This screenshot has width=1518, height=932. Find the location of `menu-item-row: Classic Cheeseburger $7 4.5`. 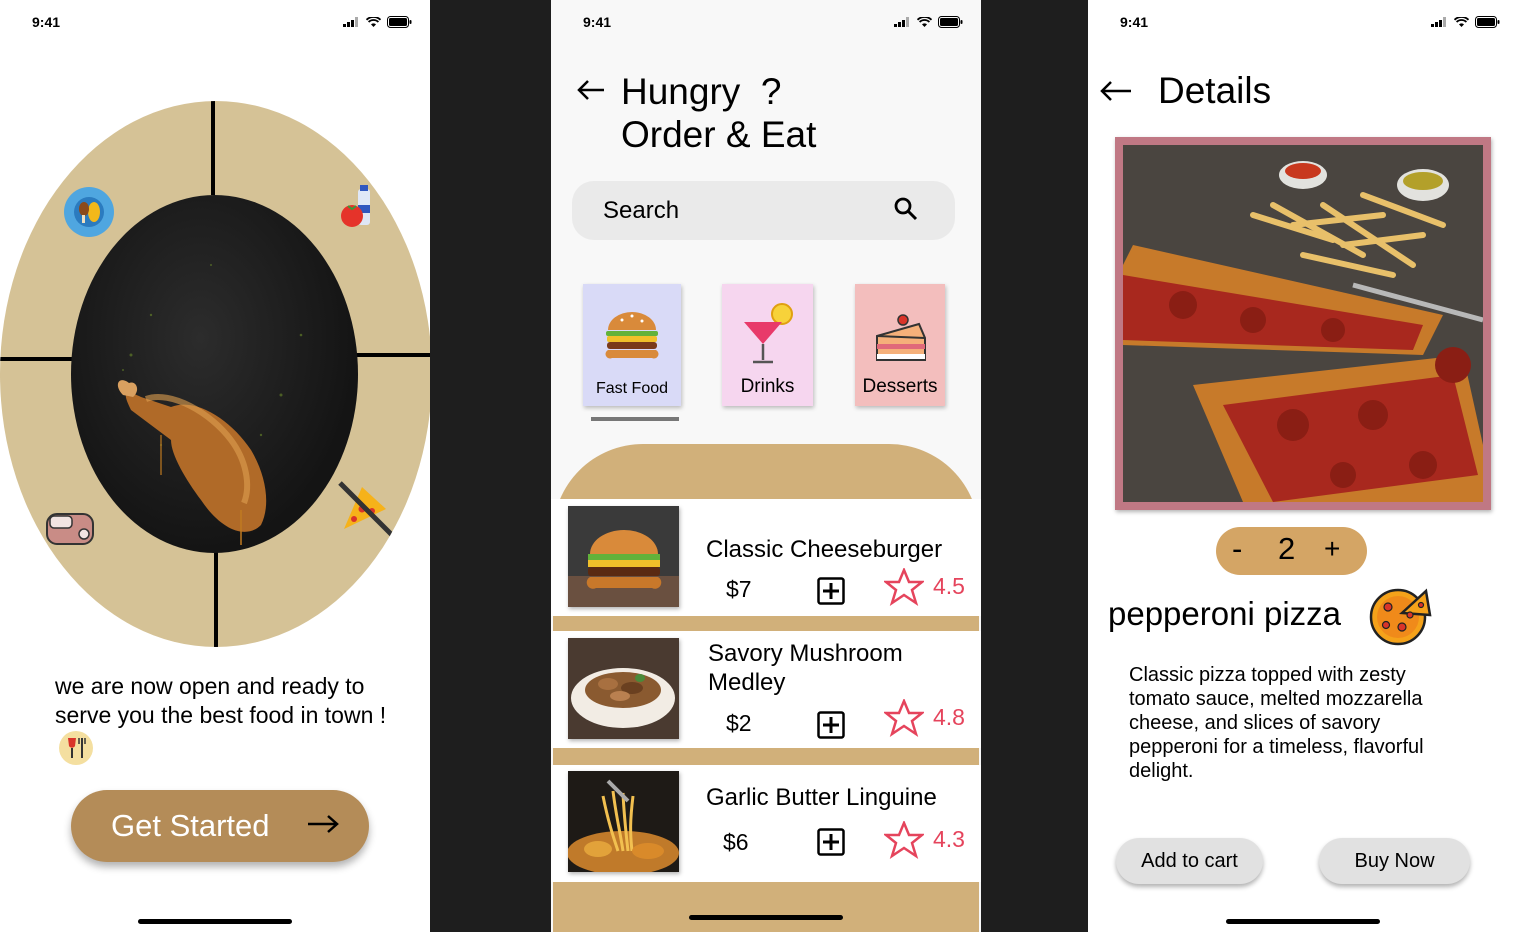

menu-item-row: Classic Cheeseburger $7 4.5 is located at coordinates (766, 557).